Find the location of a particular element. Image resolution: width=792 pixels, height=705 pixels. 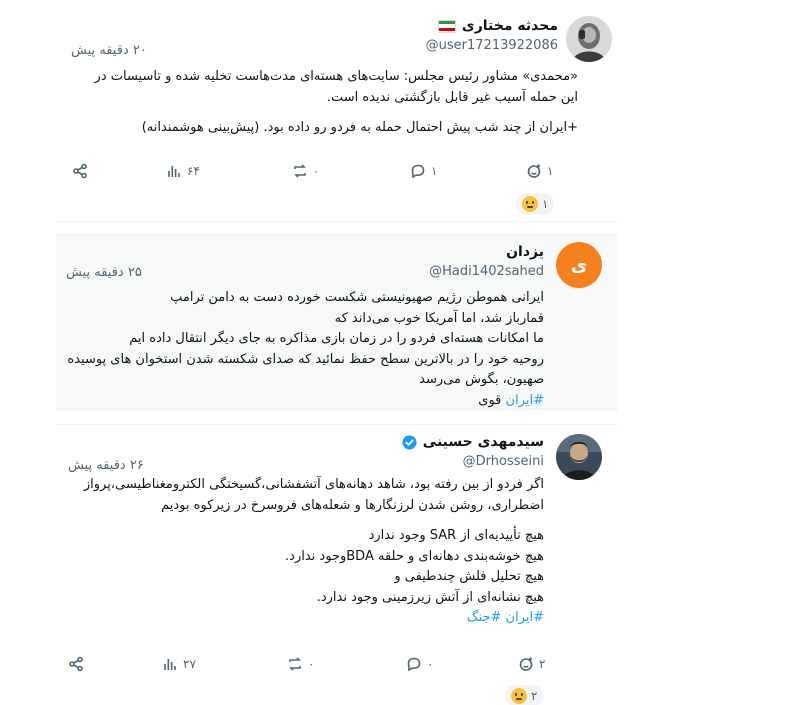

iran-flag-icon is located at coordinates (446, 26).